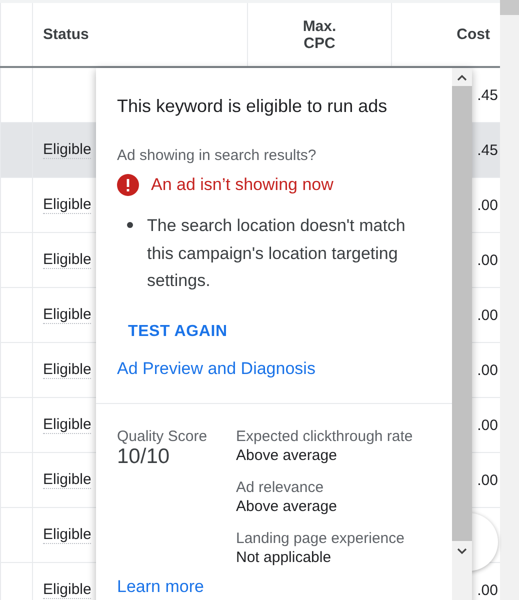  What do you see at coordinates (325, 436) in the screenshot?
I see `factor-label: Expected clickthrough rate` at bounding box center [325, 436].